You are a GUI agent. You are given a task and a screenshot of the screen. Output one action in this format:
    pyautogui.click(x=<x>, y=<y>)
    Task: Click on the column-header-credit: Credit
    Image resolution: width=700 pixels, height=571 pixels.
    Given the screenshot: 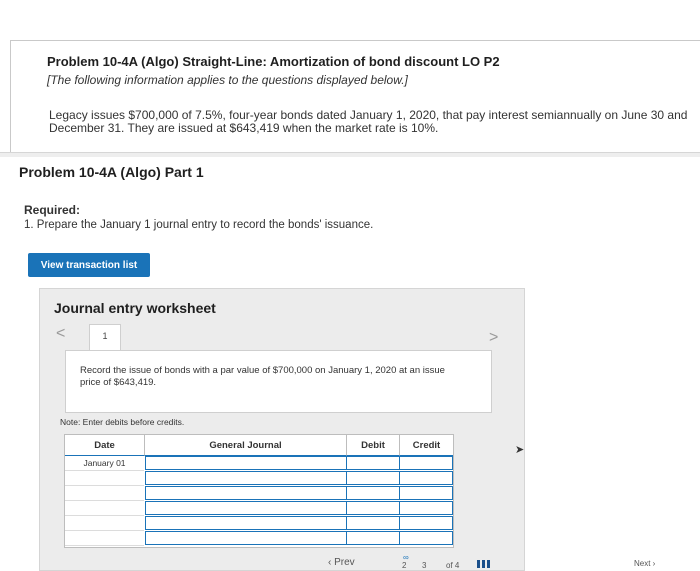 What is the action you would take?
    pyautogui.click(x=426, y=445)
    